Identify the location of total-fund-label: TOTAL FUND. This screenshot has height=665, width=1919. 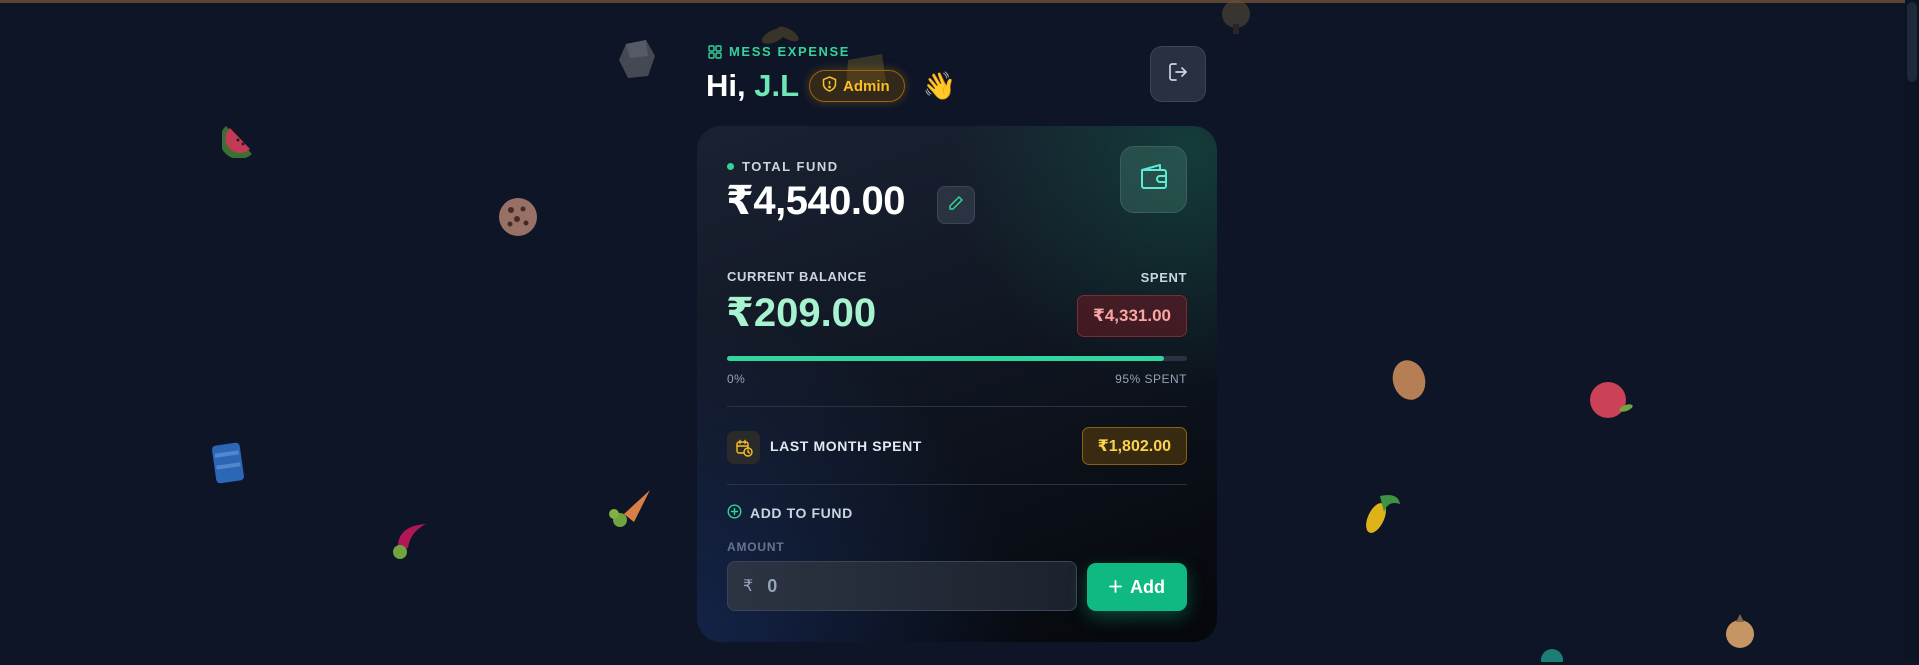
(783, 166).